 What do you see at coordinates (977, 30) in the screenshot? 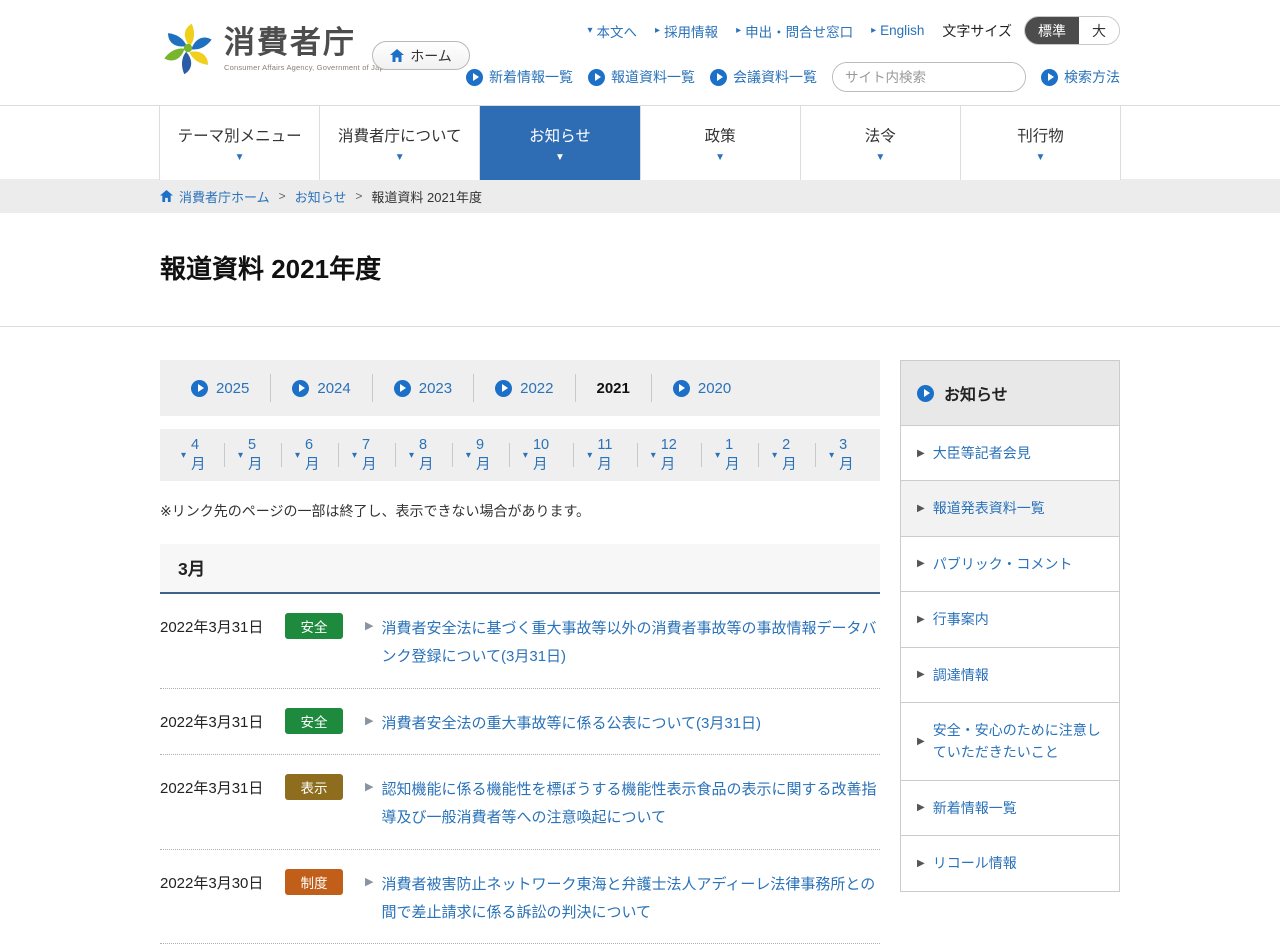
I see `font-size-label: 文字サイズ` at bounding box center [977, 30].